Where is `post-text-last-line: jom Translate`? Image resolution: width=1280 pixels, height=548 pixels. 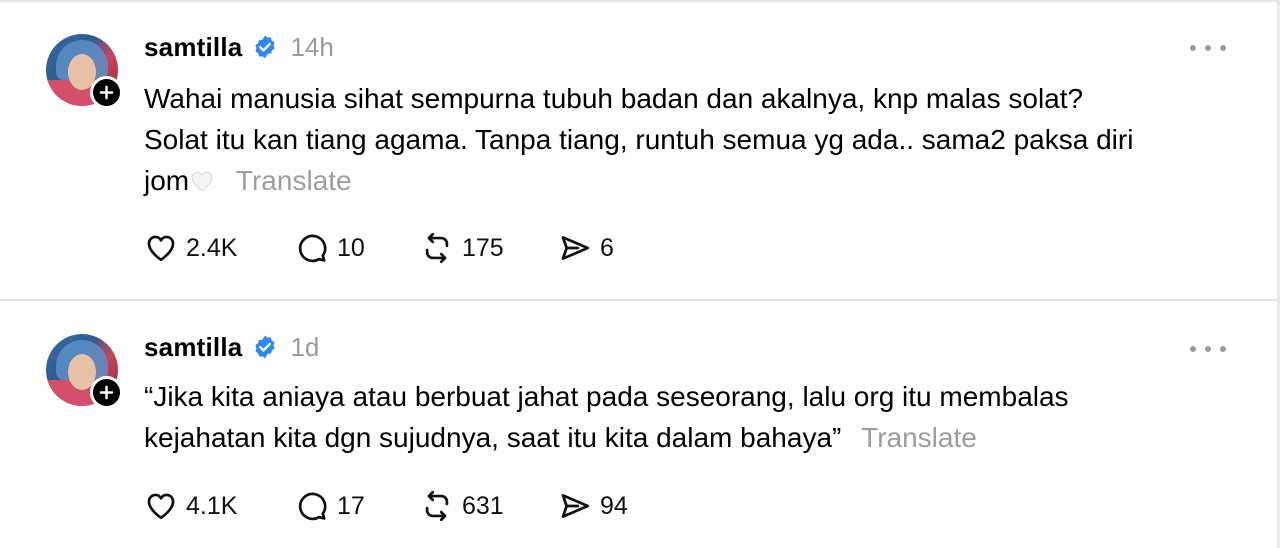
post-text-last-line: jom Translate is located at coordinates (694, 180).